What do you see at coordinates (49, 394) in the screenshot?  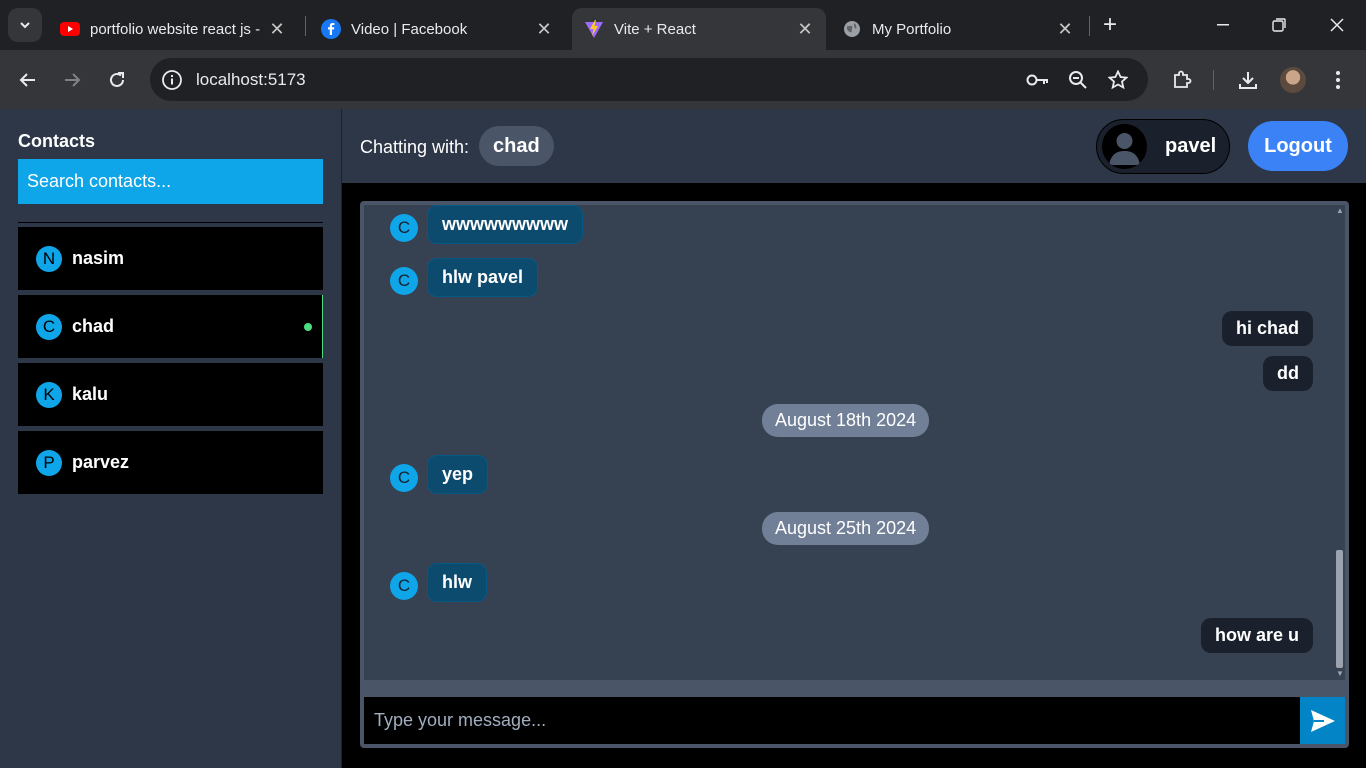 I see `contact-avatar: K` at bounding box center [49, 394].